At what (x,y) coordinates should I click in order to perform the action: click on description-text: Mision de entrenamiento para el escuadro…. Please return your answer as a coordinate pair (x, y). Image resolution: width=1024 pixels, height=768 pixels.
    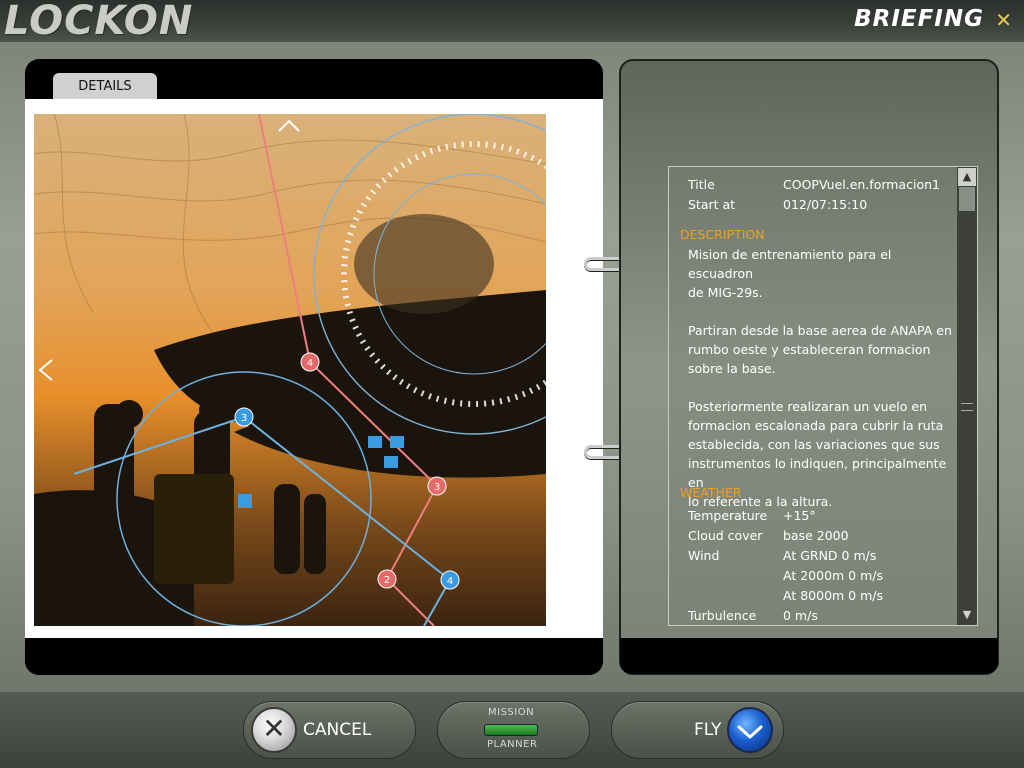
    Looking at the image, I should click on (823, 378).